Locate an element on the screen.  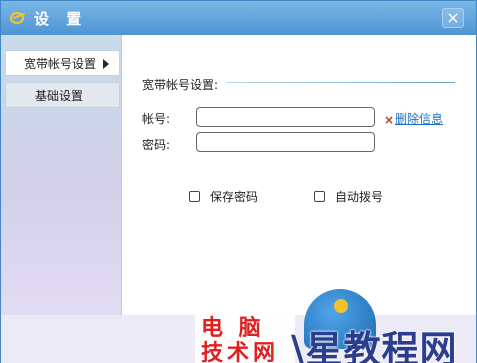
section-divider is located at coordinates (341, 82).